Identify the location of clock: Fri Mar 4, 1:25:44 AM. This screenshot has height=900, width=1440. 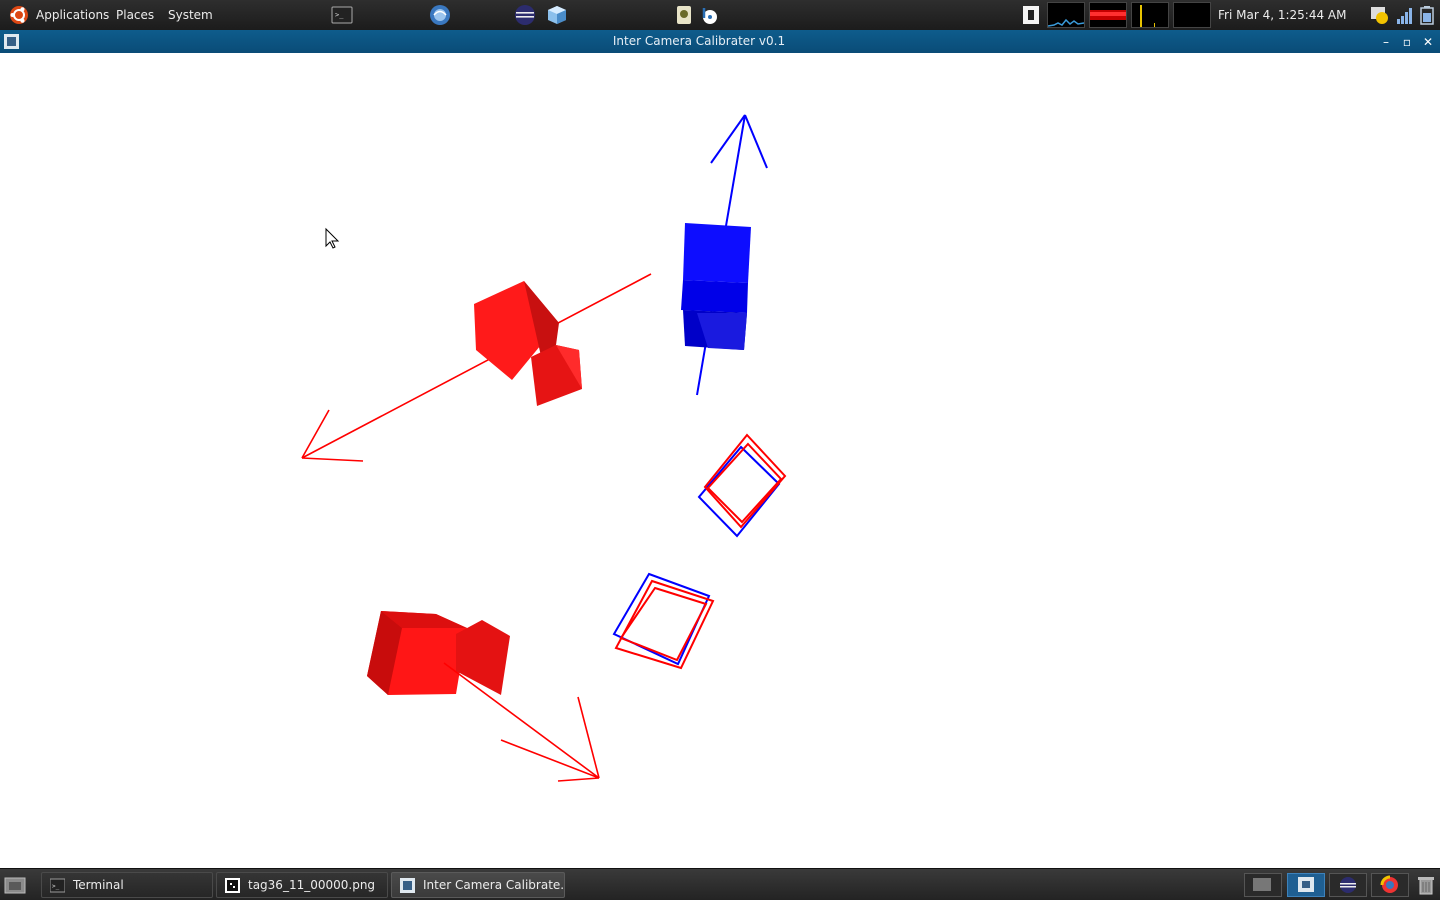
(1282, 15).